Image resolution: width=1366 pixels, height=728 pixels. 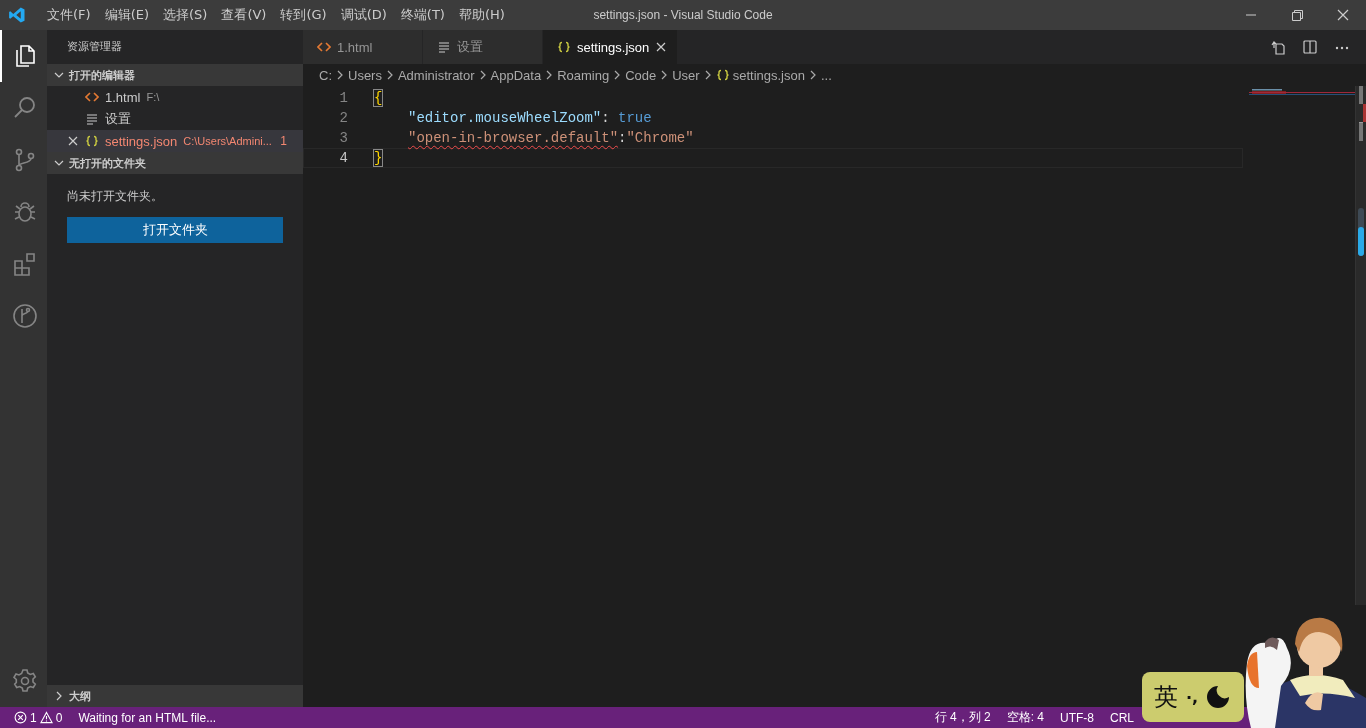 I want to click on section-title: 大纲, so click(x=80, y=696).